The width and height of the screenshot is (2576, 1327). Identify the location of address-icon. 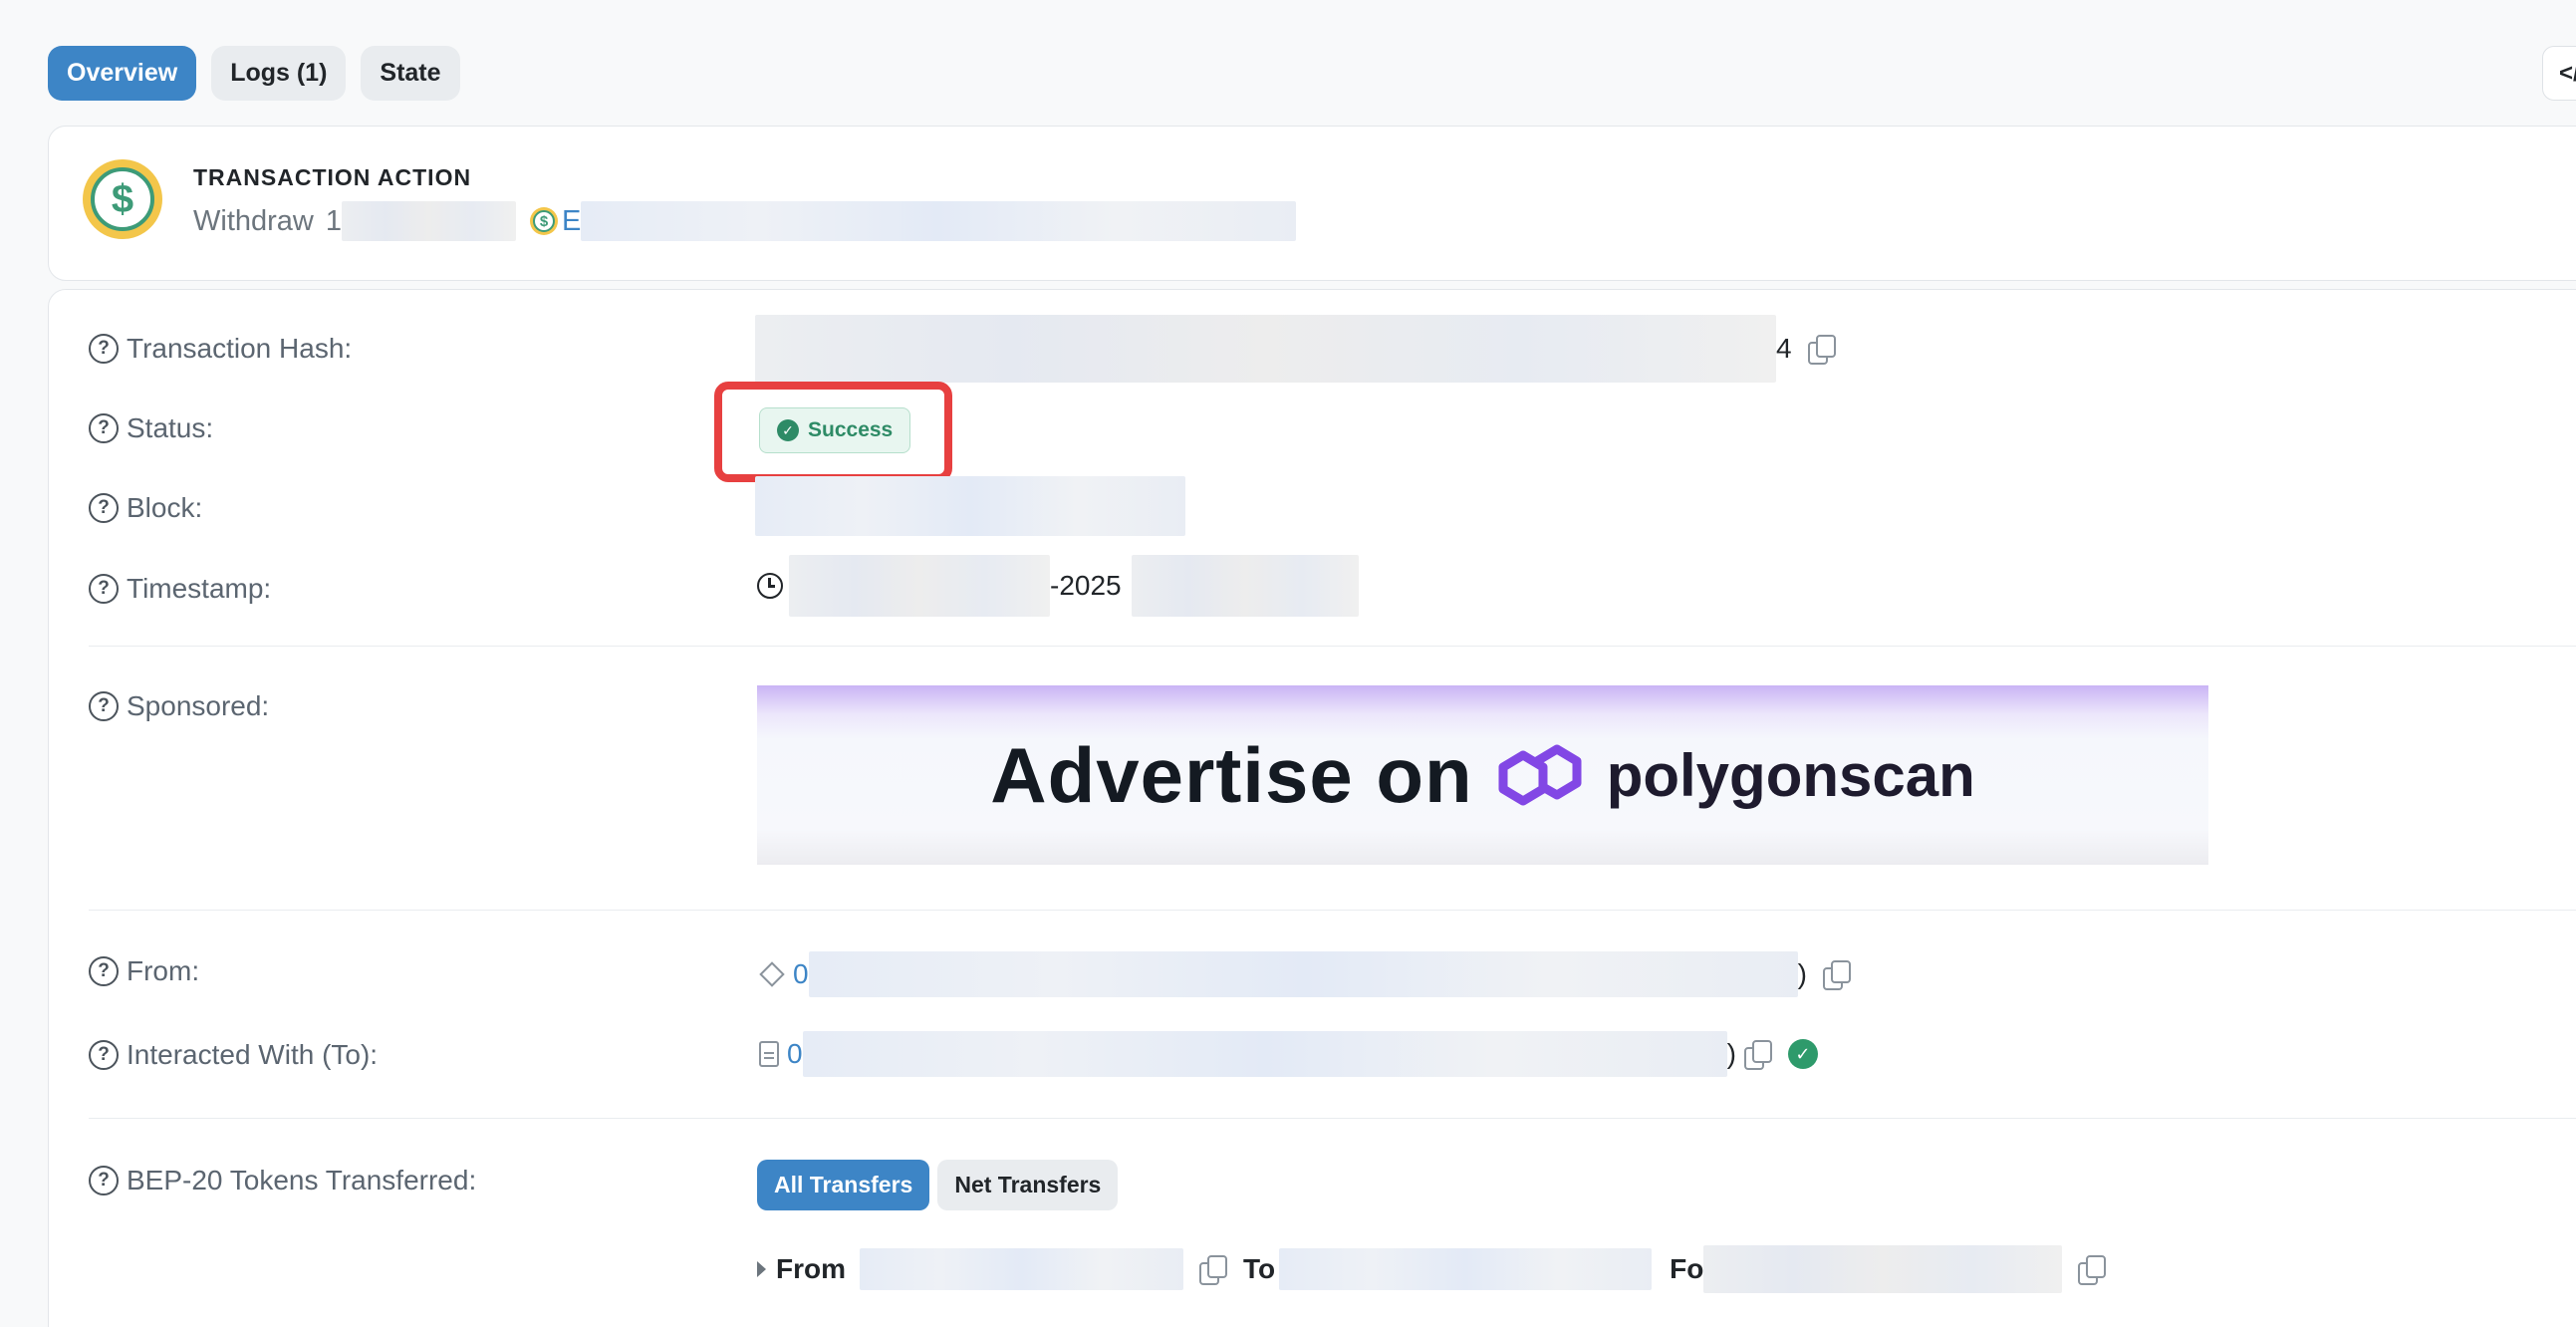
(772, 974).